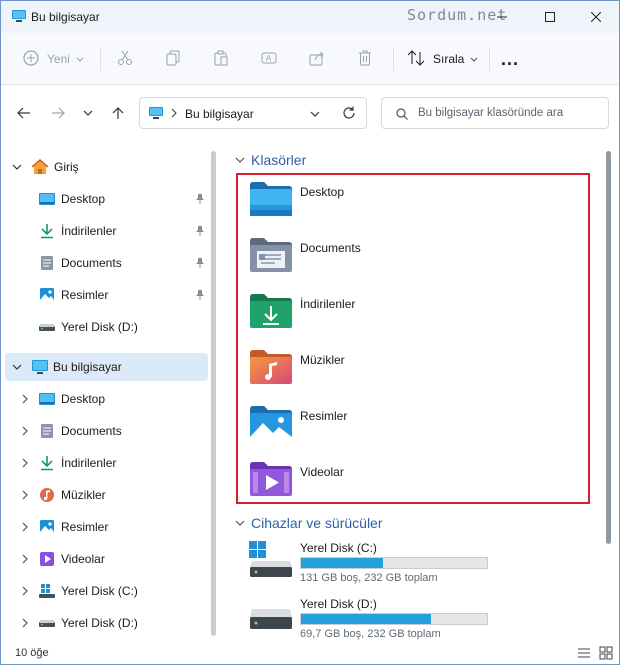  What do you see at coordinates (349, 114) in the screenshot?
I see `refresh-icon` at bounding box center [349, 114].